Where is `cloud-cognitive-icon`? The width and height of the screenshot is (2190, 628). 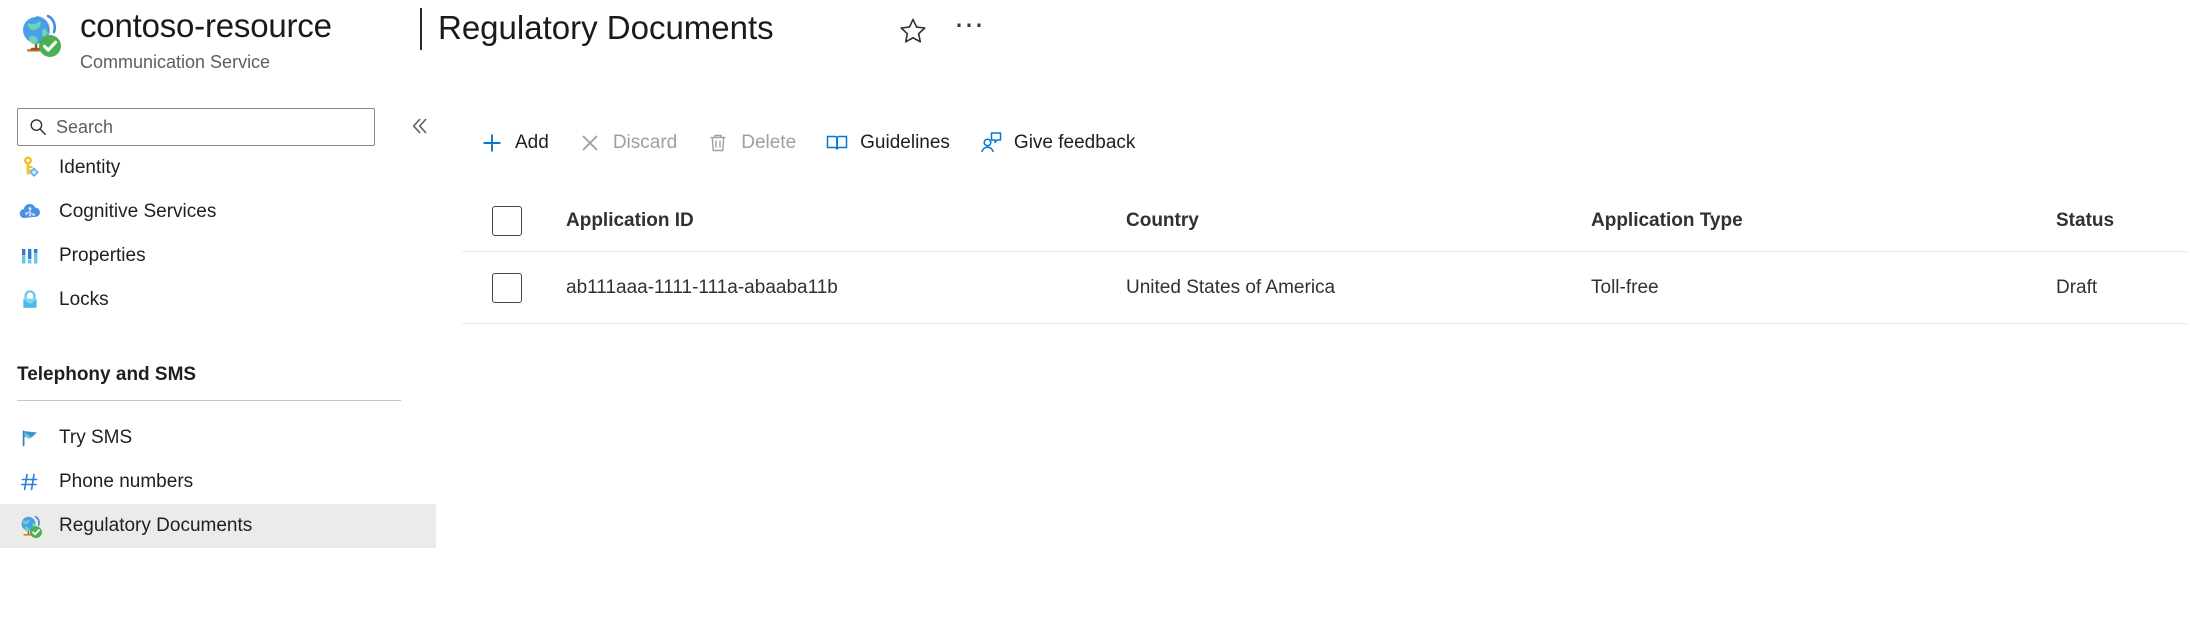
cloud-cognitive-icon is located at coordinates (30, 212).